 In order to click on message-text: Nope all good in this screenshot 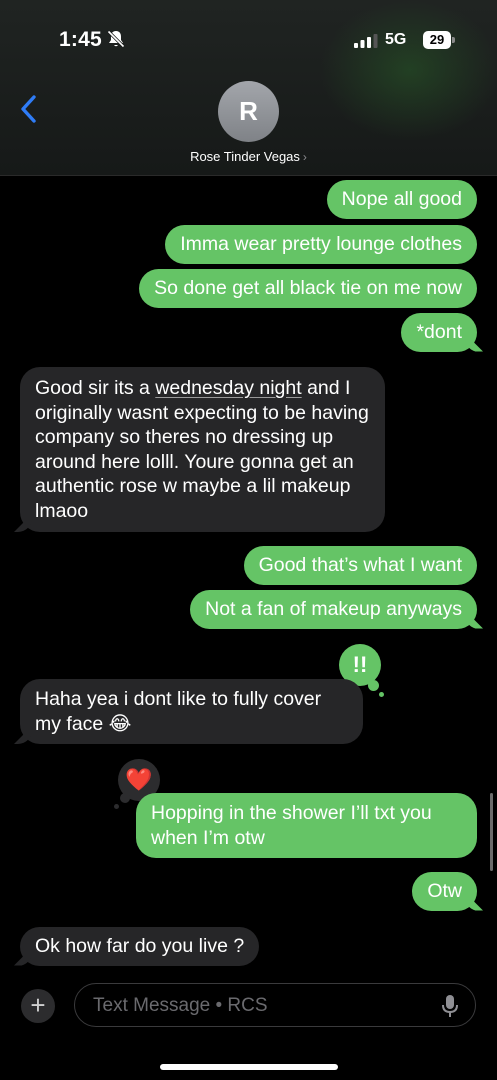, I will do `click(401, 199)`.